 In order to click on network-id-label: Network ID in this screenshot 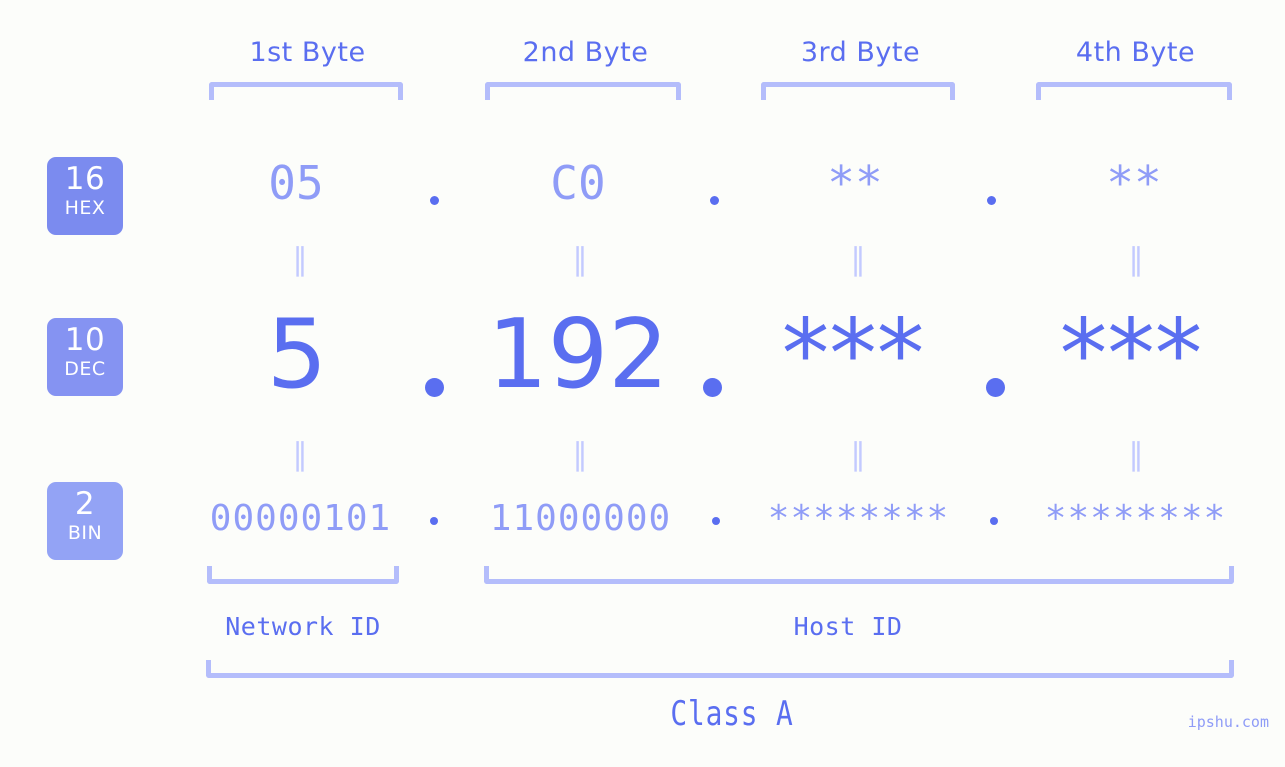, I will do `click(303, 626)`.